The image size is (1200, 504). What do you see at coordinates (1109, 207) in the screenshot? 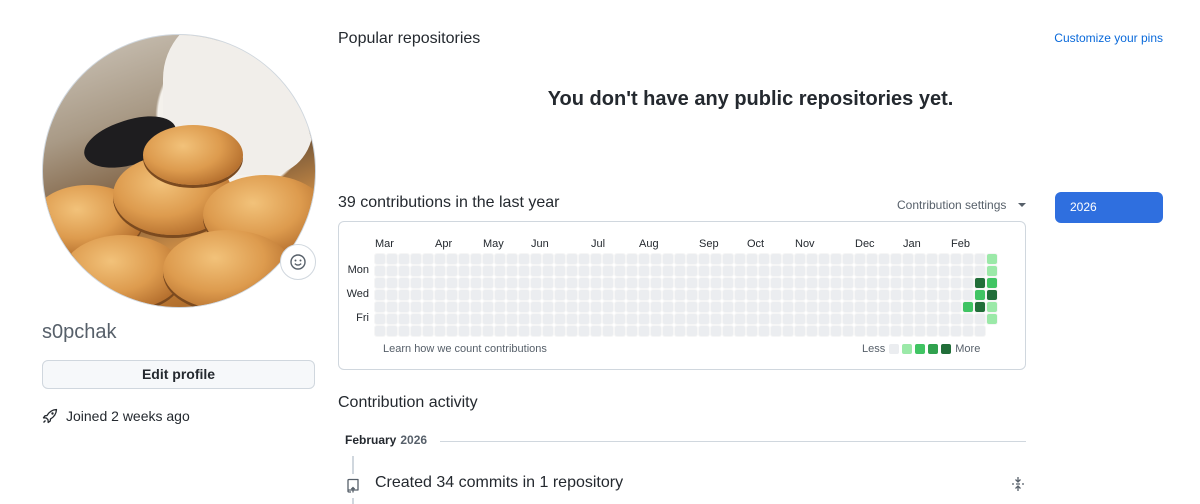
I see `year-2026-button: 2026` at bounding box center [1109, 207].